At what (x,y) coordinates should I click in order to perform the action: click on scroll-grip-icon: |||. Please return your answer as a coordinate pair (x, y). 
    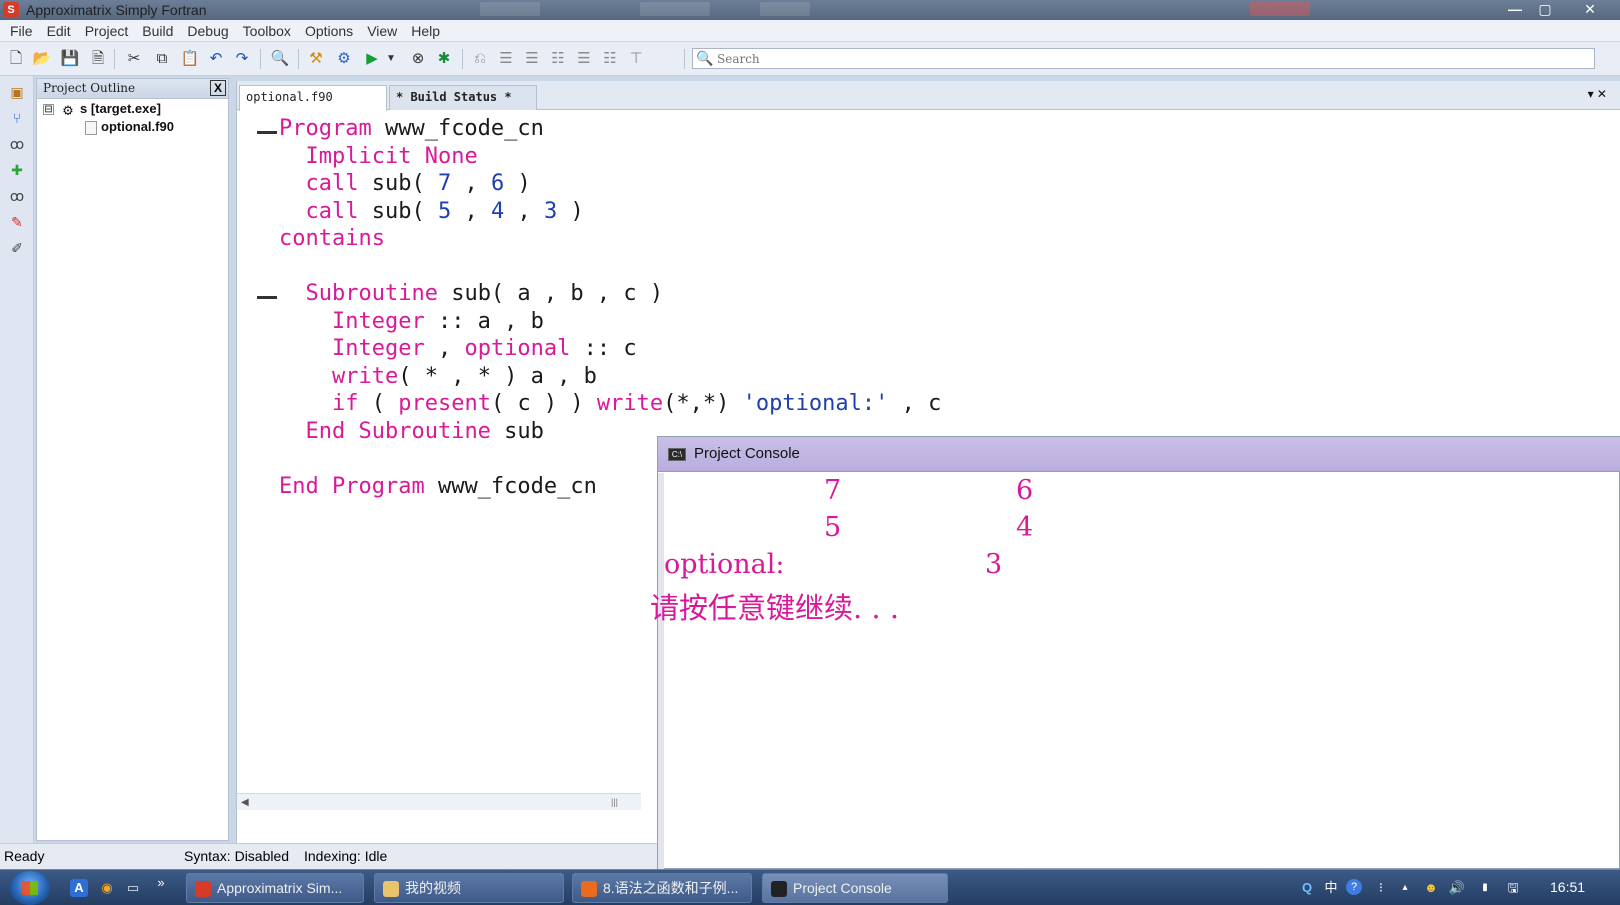
    Looking at the image, I should click on (614, 802).